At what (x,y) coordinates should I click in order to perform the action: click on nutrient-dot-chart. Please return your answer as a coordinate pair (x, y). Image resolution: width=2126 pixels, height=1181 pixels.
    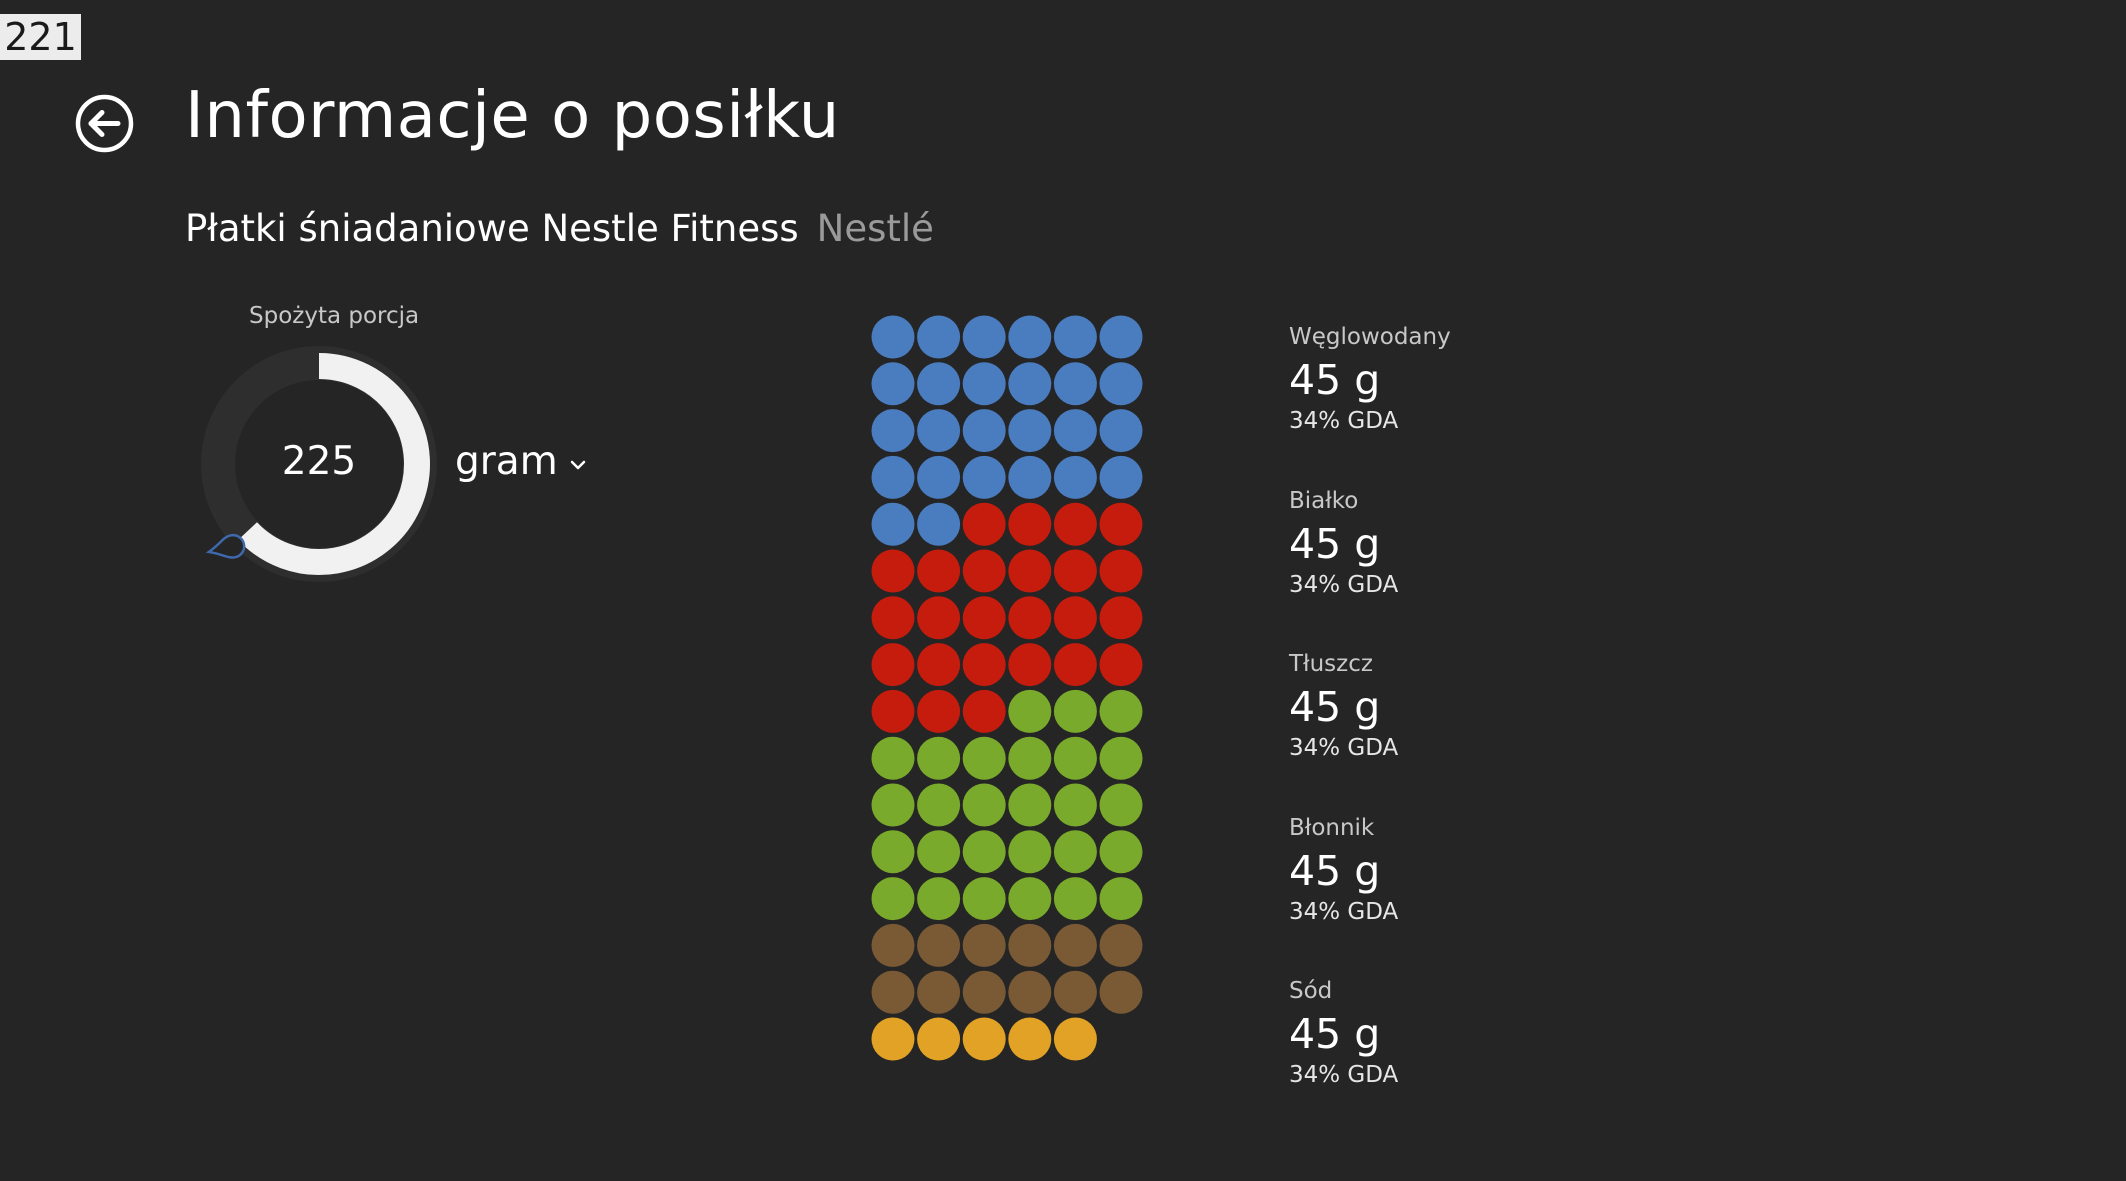
    Looking at the image, I should click on (1007, 688).